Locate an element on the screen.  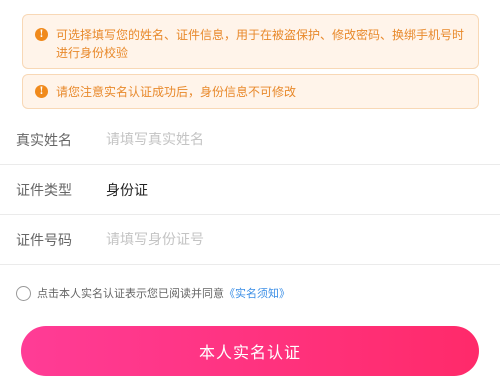
agreement-link: 《实名须知》 is located at coordinates (257, 293).